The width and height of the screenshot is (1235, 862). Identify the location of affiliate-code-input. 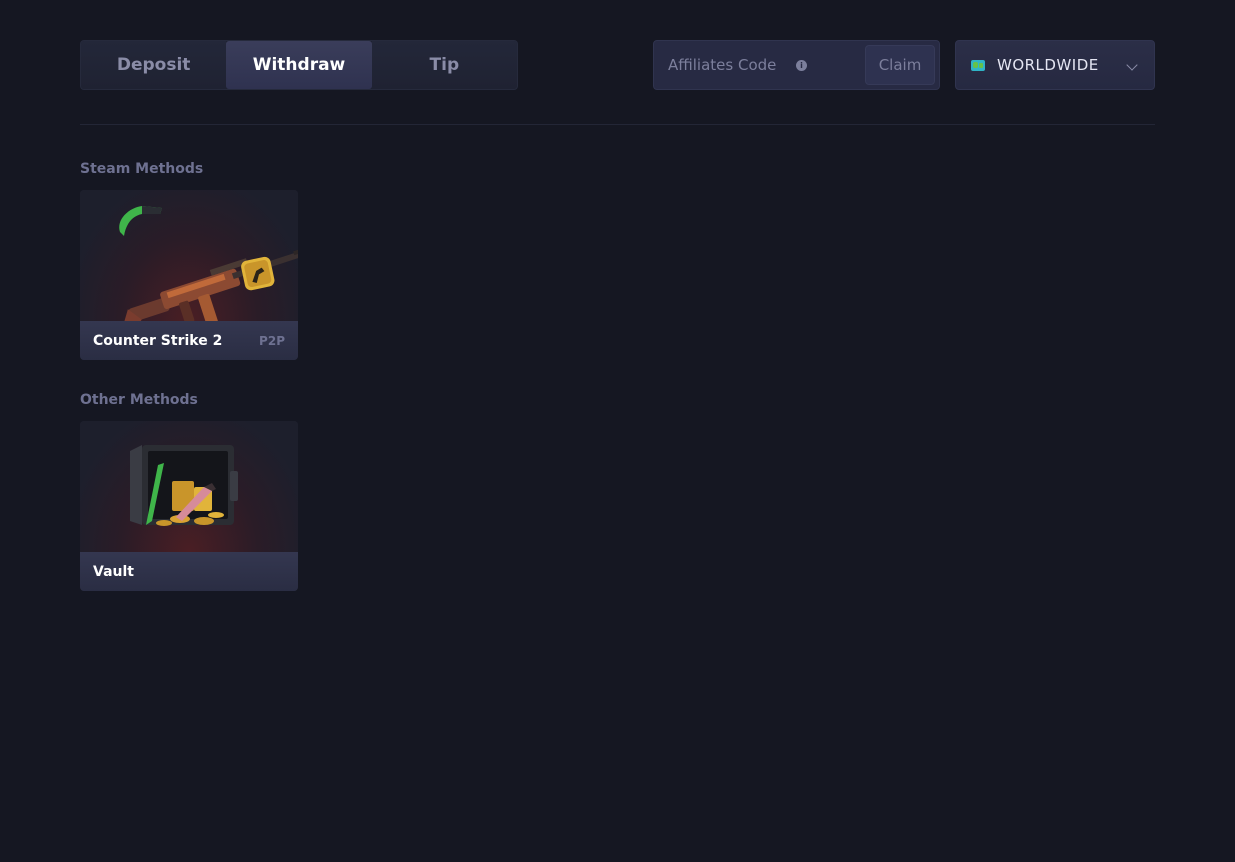
(727, 65).